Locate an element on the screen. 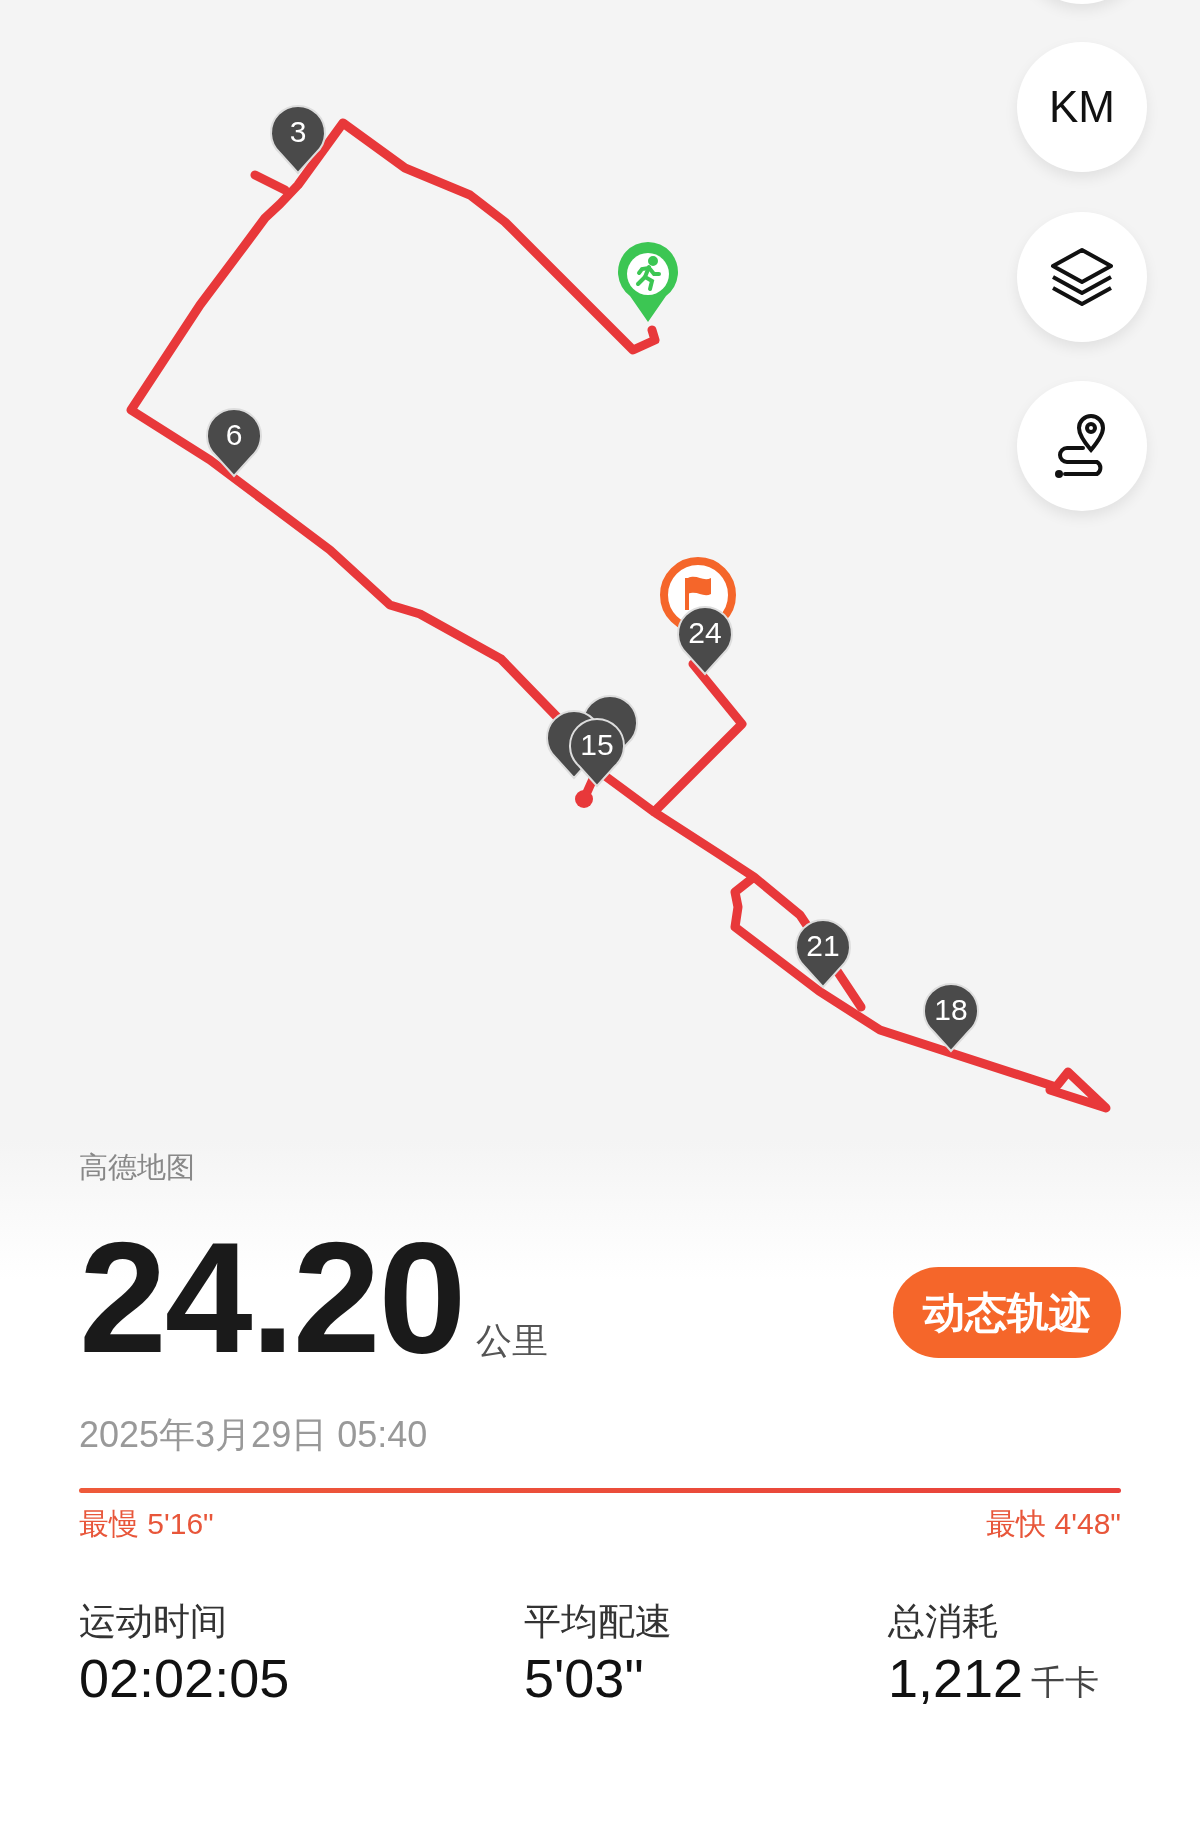 The height and width of the screenshot is (1827, 1200). km-marker-pin: 24 is located at coordinates (705, 640).